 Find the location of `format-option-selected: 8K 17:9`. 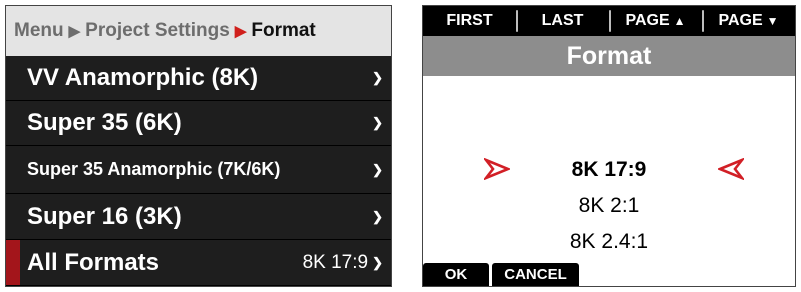

format-option-selected: 8K 17:9 is located at coordinates (609, 170).